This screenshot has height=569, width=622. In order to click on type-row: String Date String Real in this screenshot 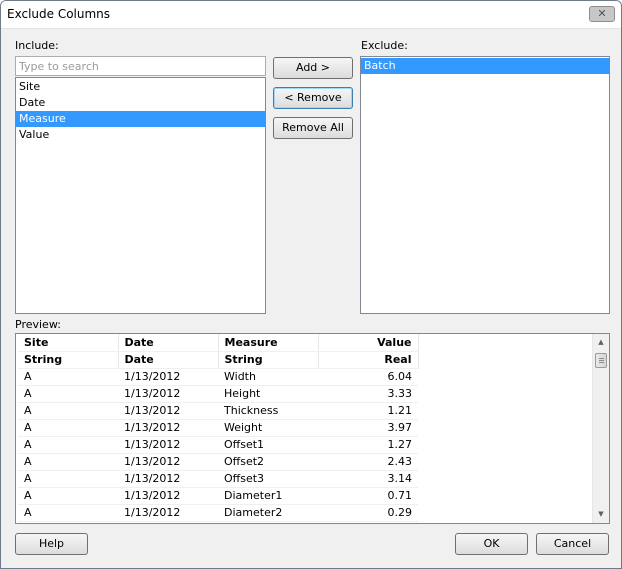, I will do `click(218, 360)`.